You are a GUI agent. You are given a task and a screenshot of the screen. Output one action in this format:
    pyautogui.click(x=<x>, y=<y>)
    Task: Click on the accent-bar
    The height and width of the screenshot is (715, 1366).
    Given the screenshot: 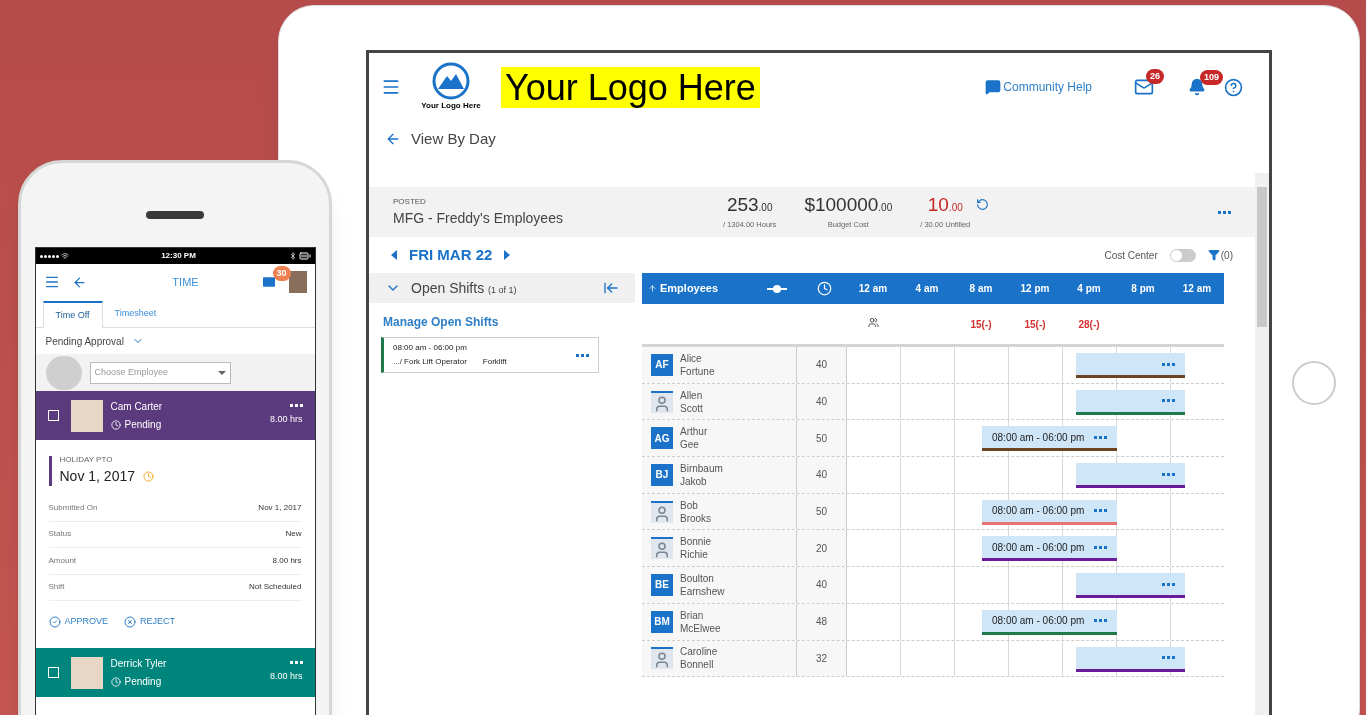 What is the action you would take?
    pyautogui.click(x=50, y=471)
    